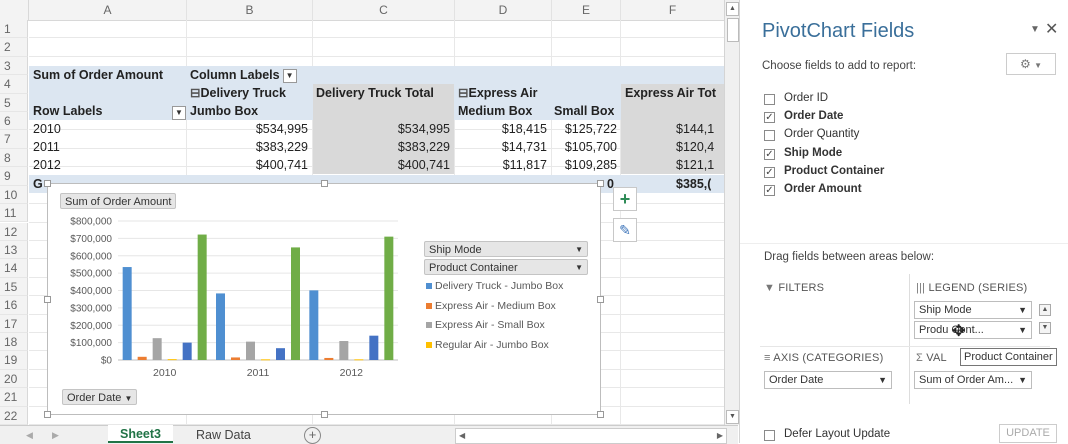 This screenshot has width=1068, height=444. Describe the element at coordinates (14, 250) in the screenshot. I see `row-header: 13` at that location.